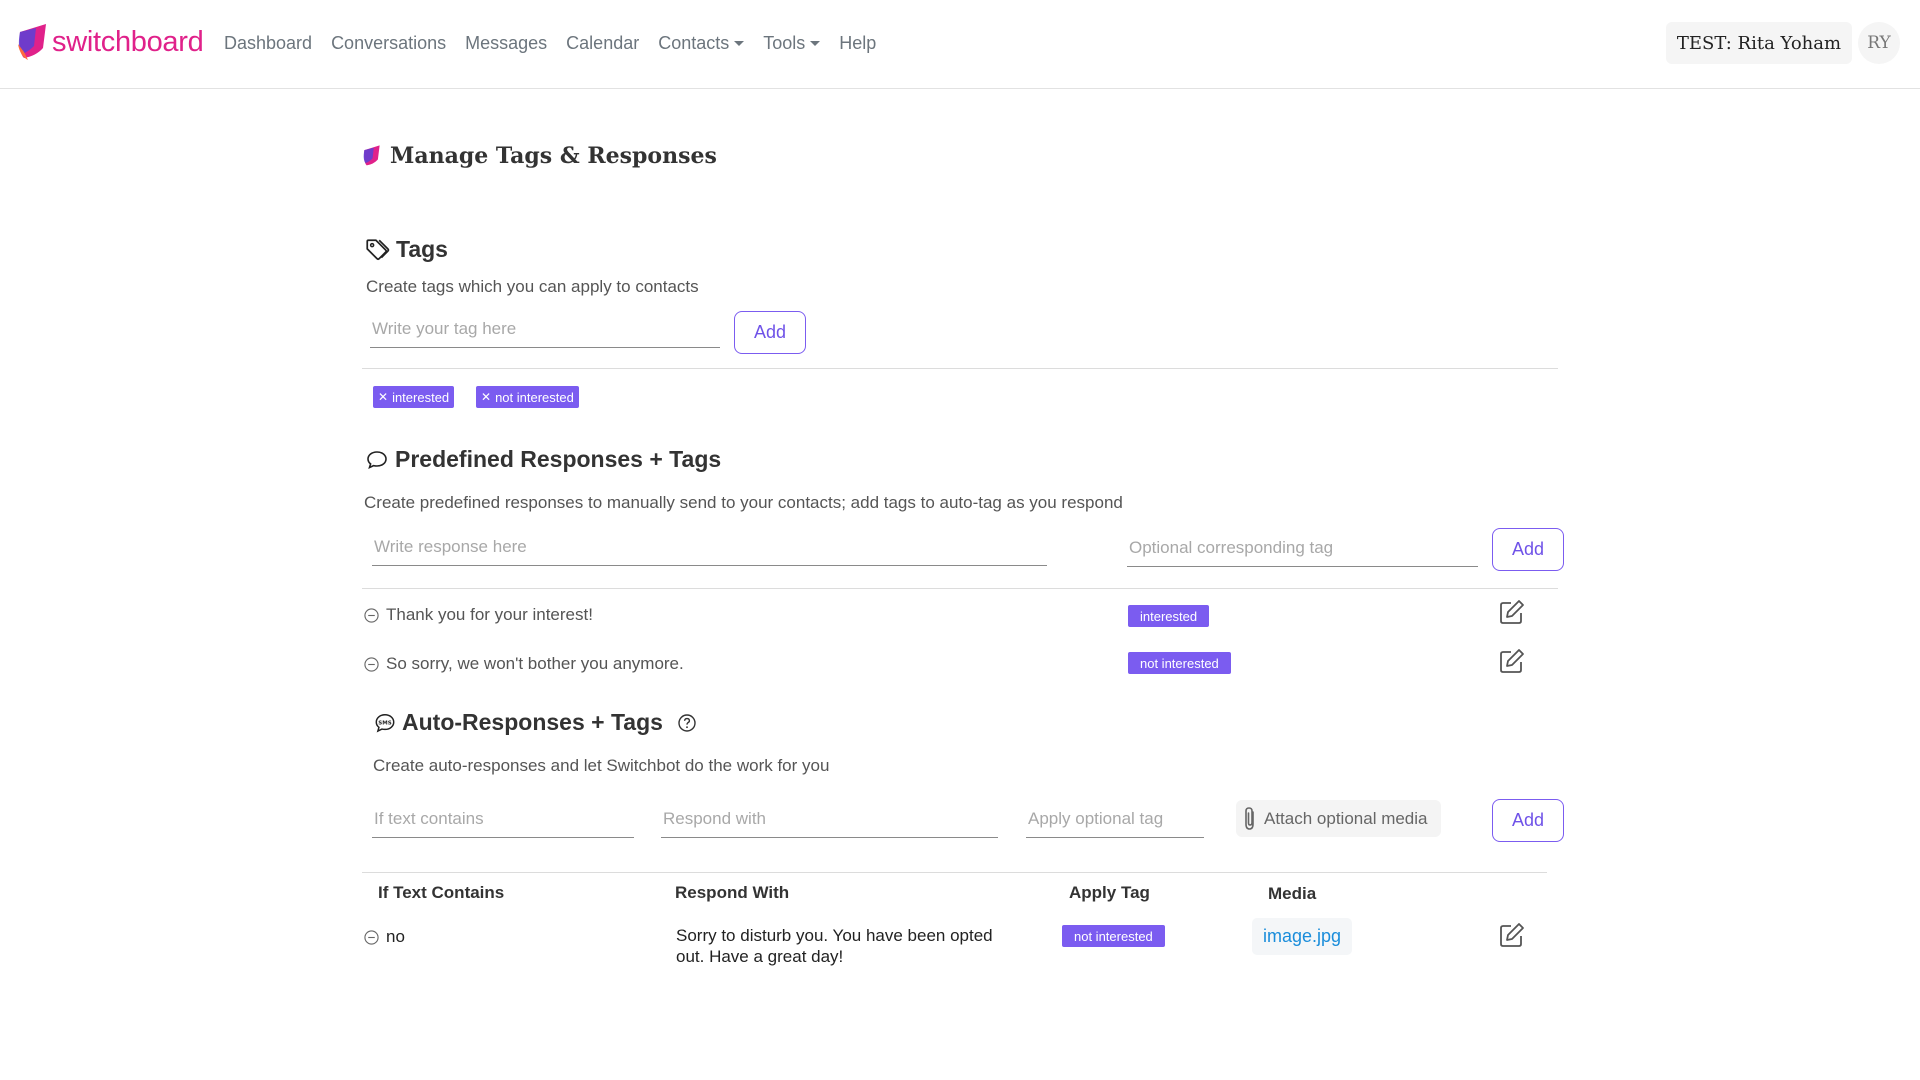 This screenshot has height=1080, width=1920. I want to click on user-account-button: TEST: Rita Yoham, so click(1759, 43).